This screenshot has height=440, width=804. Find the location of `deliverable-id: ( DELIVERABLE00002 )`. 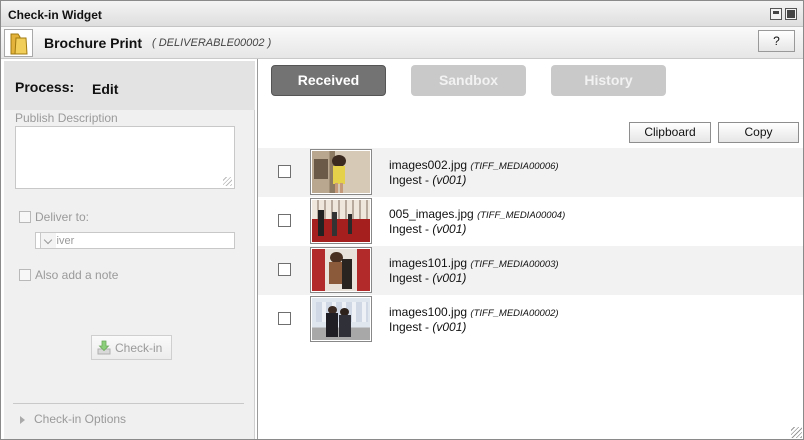

deliverable-id: ( DELIVERABLE00002 ) is located at coordinates (212, 43).